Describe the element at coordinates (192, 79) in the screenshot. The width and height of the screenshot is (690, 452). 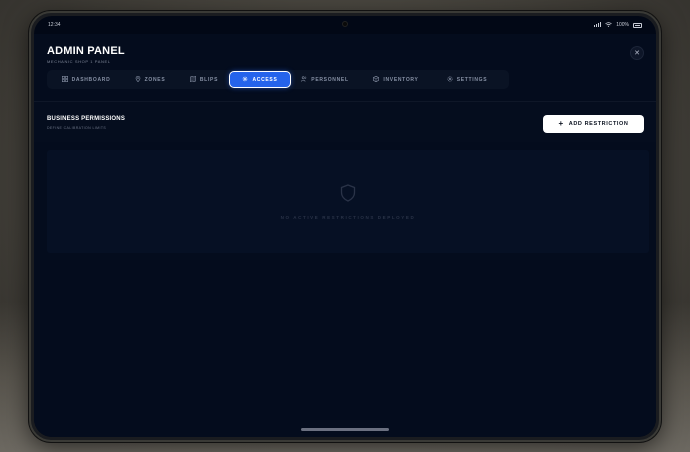
I see `map-icon` at that location.